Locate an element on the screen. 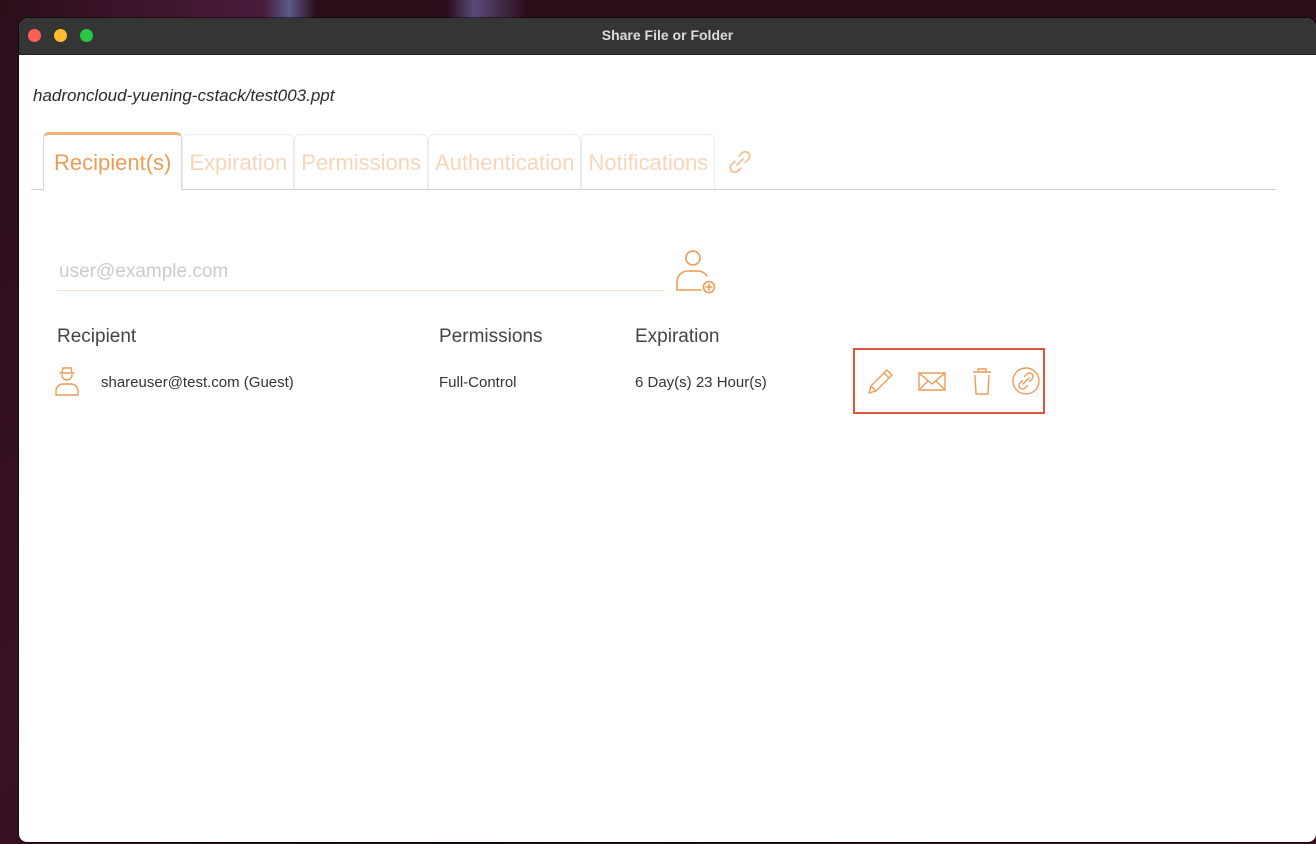  guest-user-icon is located at coordinates (67, 381).